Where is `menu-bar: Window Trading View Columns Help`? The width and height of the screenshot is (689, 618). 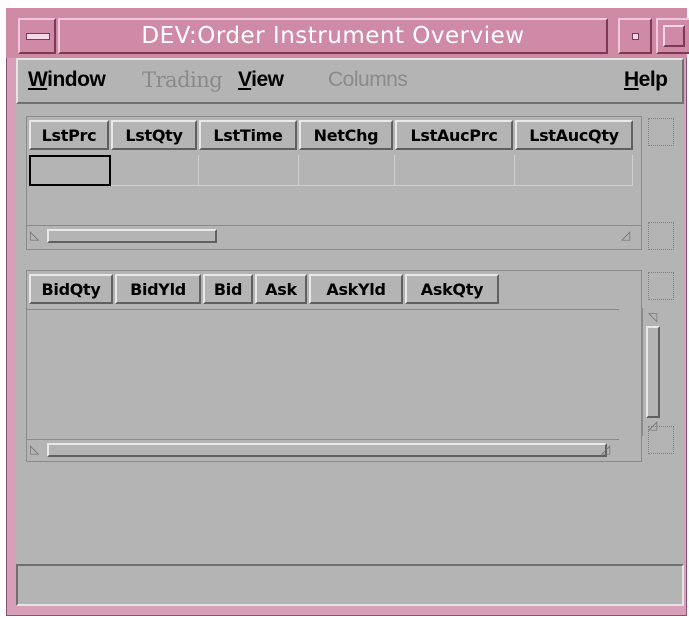
menu-bar: Window Trading View Columns Help is located at coordinates (350, 81).